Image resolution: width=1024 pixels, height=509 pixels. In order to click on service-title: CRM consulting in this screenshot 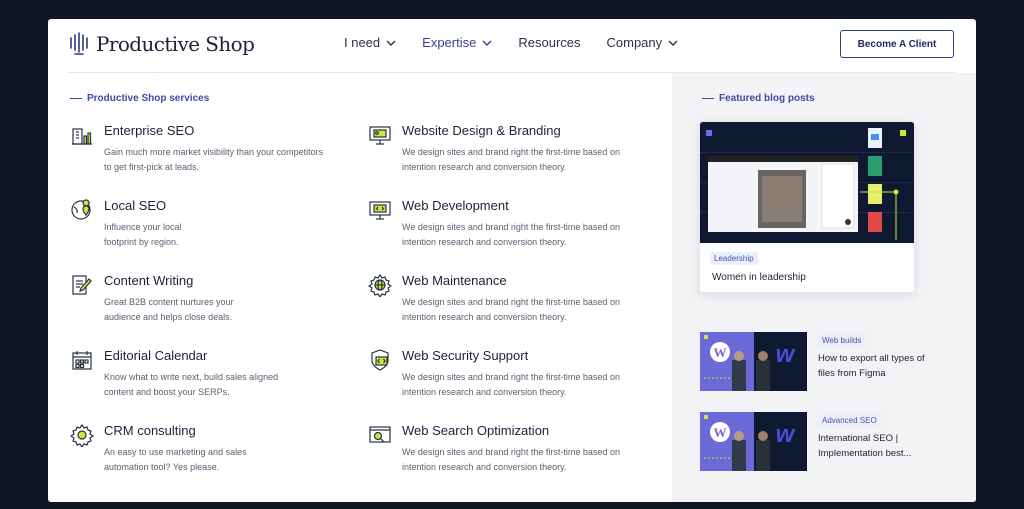, I will do `click(150, 430)`.